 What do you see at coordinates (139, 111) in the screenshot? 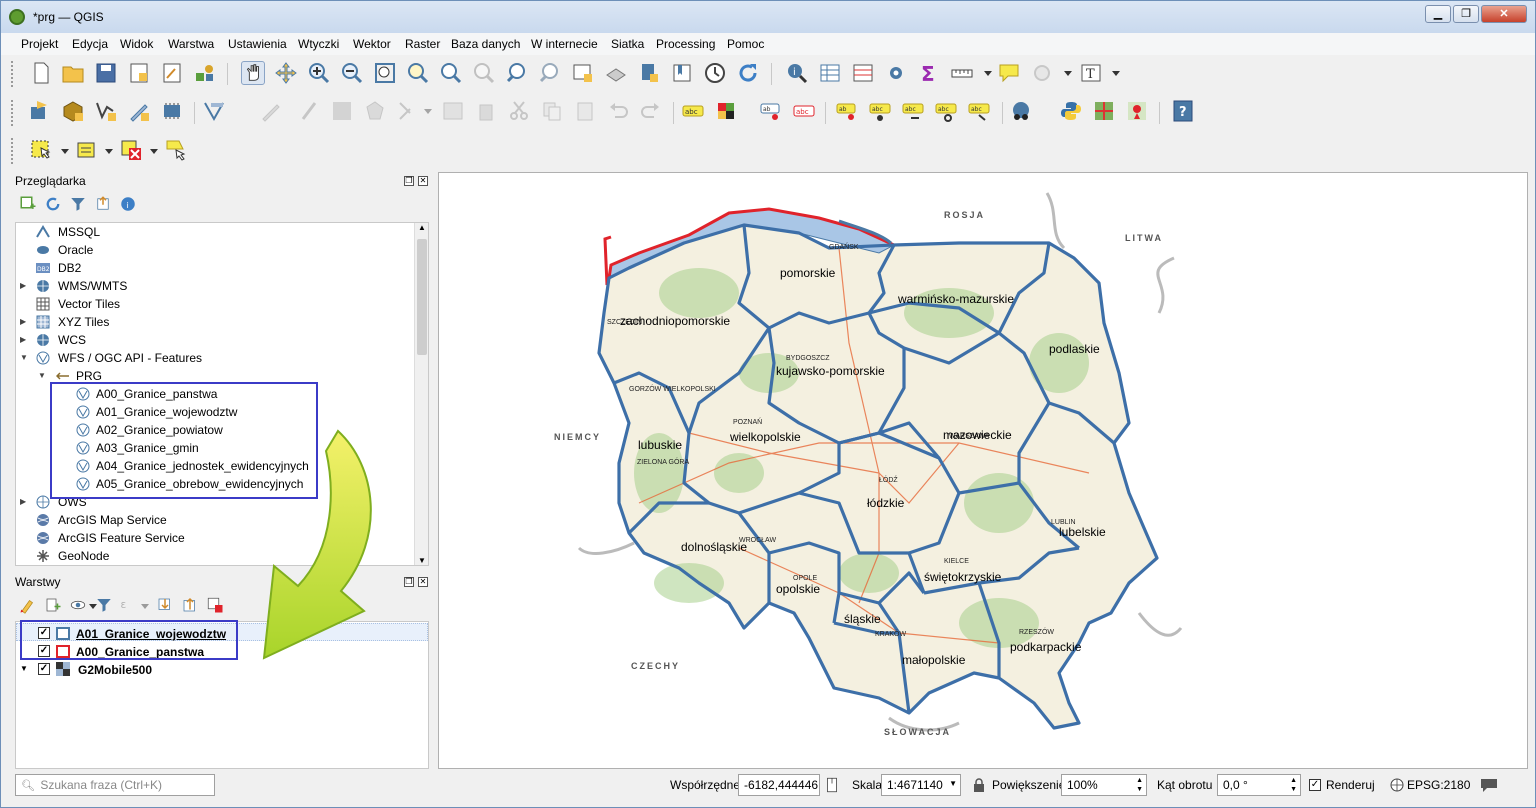
I see `new-spatialite-icon` at bounding box center [139, 111].